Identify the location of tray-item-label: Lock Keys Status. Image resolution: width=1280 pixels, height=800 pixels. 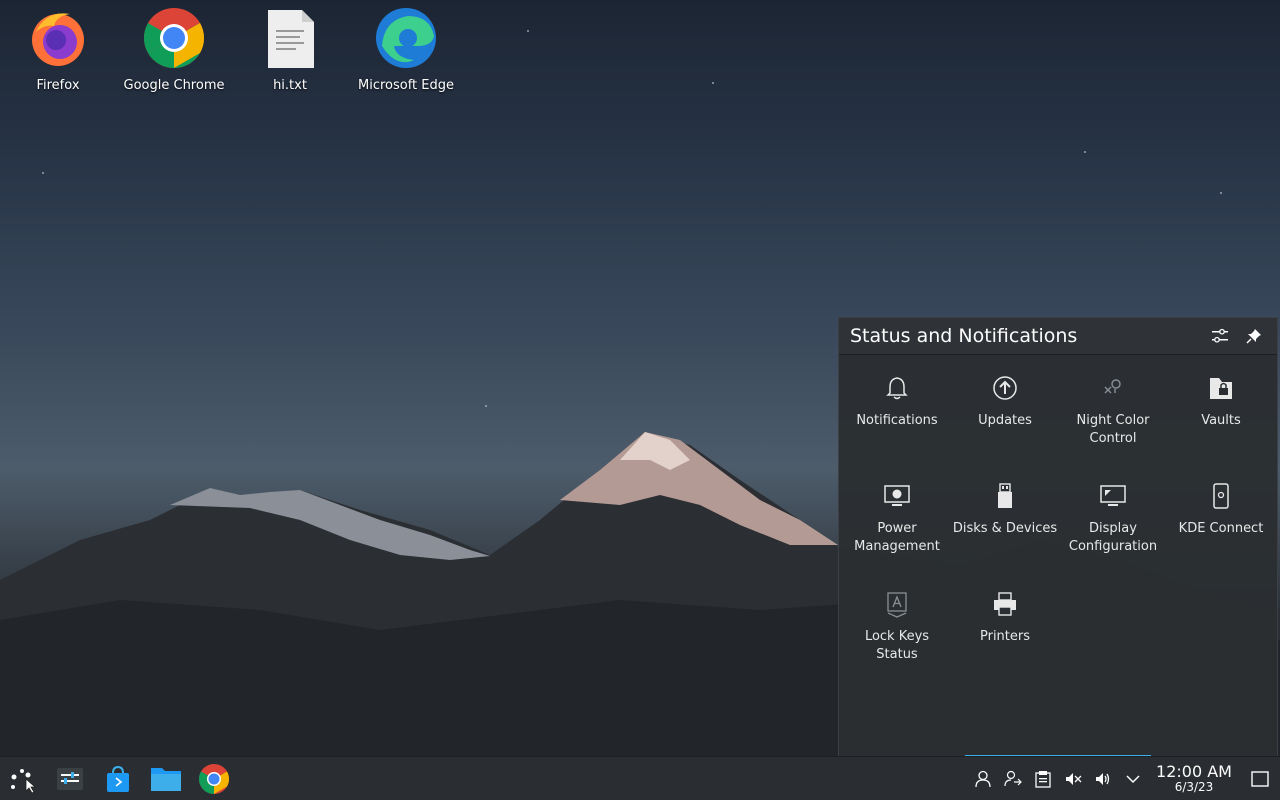
(897, 645).